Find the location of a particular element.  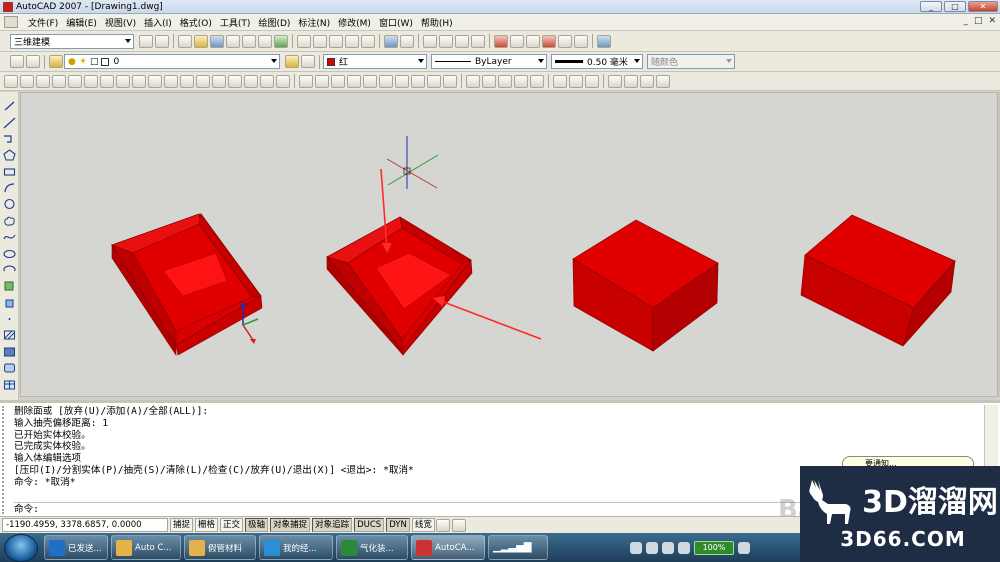

block-editor-icon is located at coordinates (368, 41).